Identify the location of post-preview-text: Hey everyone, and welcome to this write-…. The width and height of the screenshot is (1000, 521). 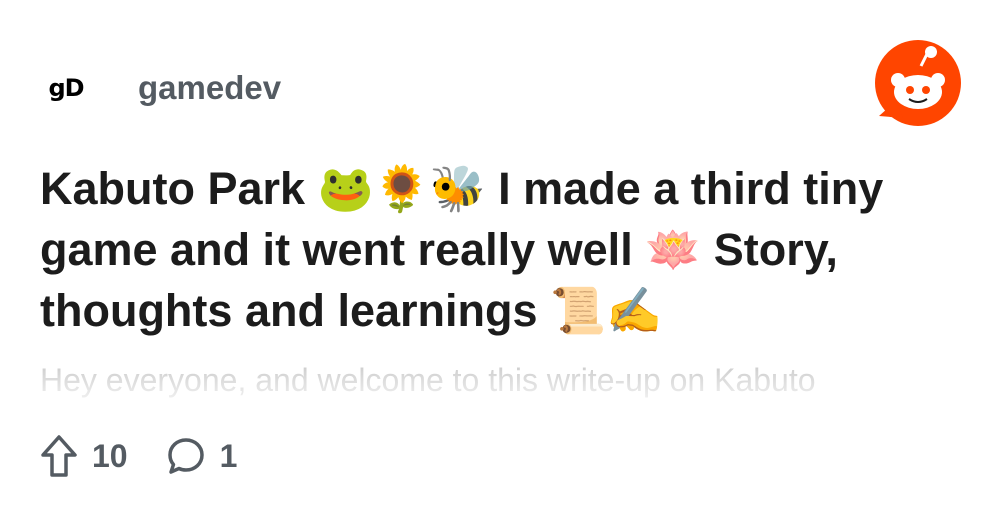
(428, 380).